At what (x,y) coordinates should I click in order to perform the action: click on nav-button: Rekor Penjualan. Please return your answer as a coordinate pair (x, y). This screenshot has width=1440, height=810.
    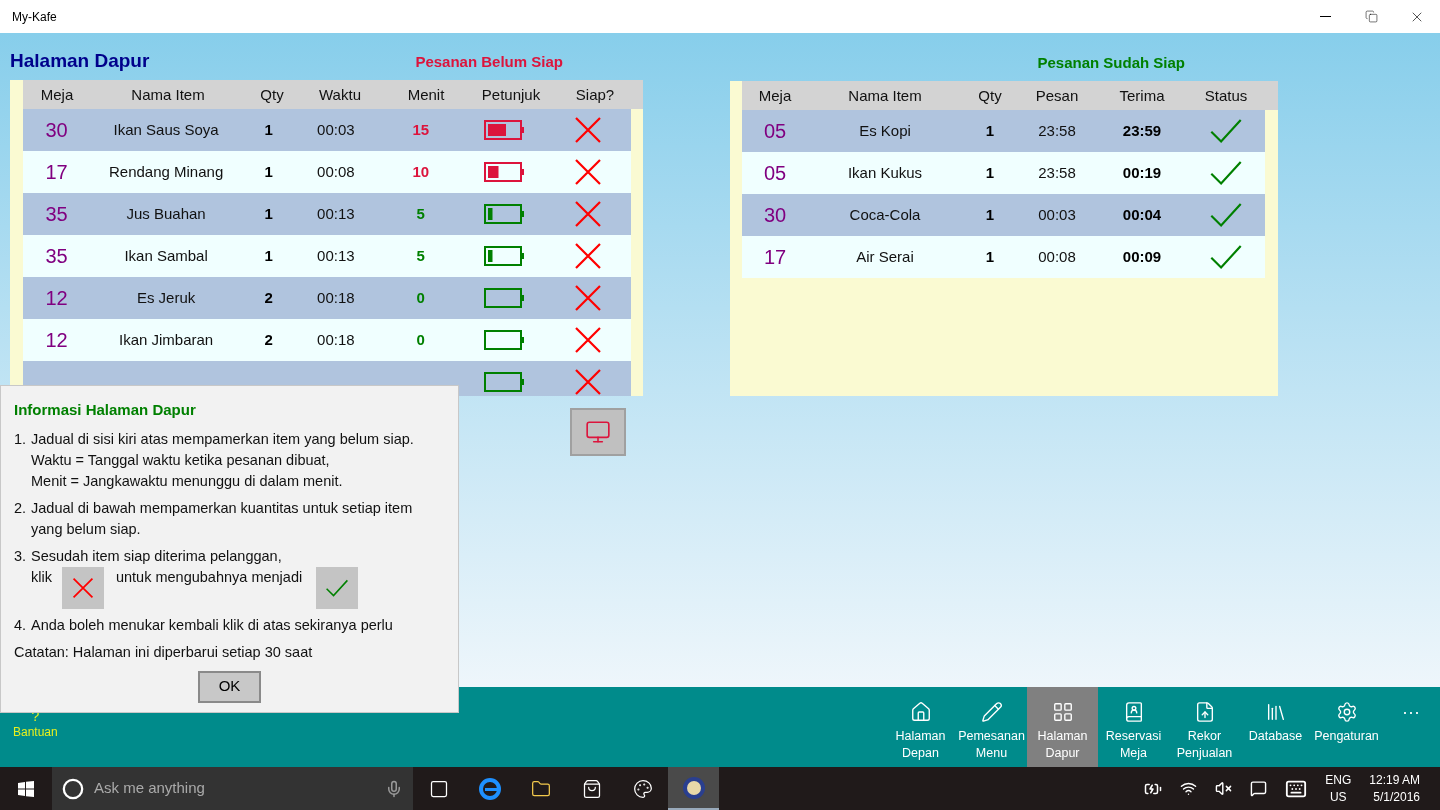
    Looking at the image, I should click on (1204, 727).